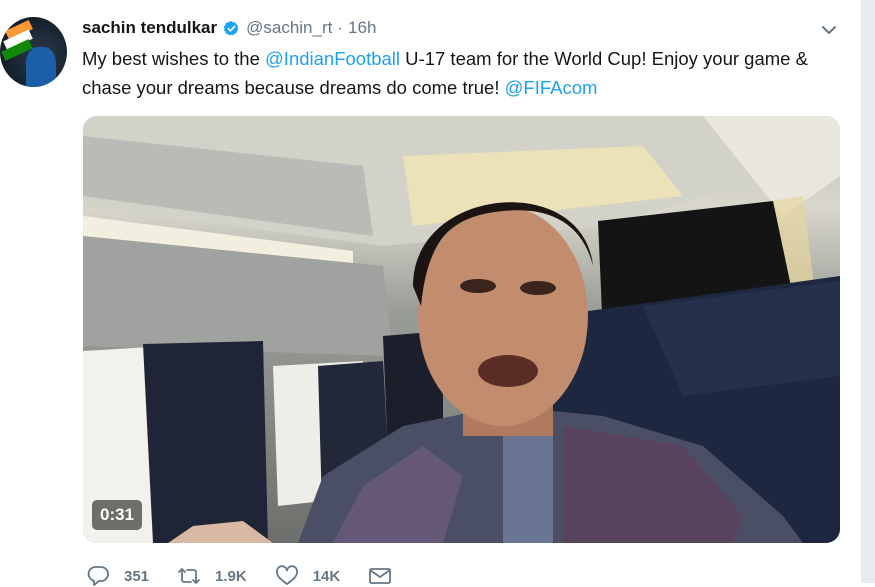 This screenshot has width=875, height=587. What do you see at coordinates (149, 28) in the screenshot?
I see `author-name: sachin tendulkar` at bounding box center [149, 28].